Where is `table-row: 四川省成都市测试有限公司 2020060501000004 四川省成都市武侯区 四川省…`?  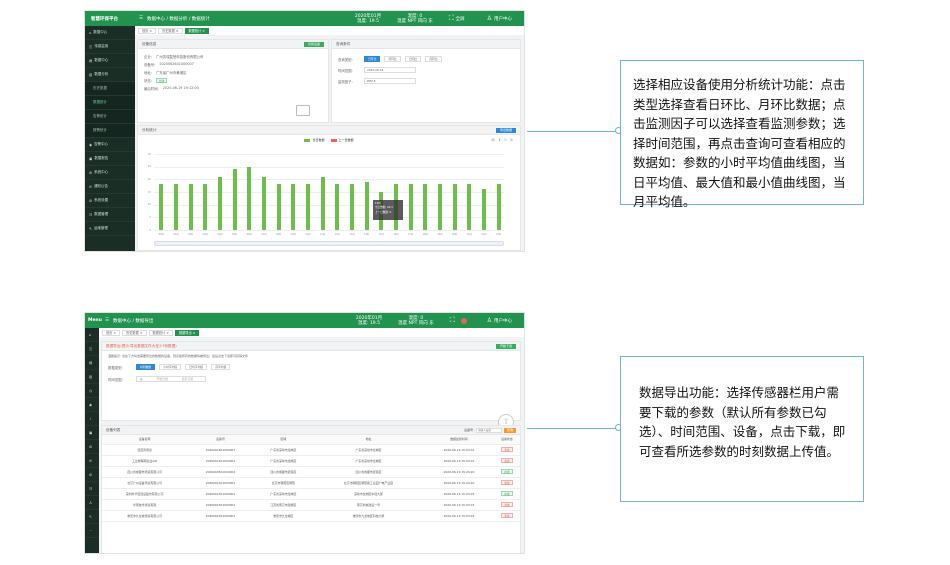 table-row: 四川省成都市测试有限公司 2020060501000004 四川省成都市武侯区 四川省… is located at coordinates (311, 472).